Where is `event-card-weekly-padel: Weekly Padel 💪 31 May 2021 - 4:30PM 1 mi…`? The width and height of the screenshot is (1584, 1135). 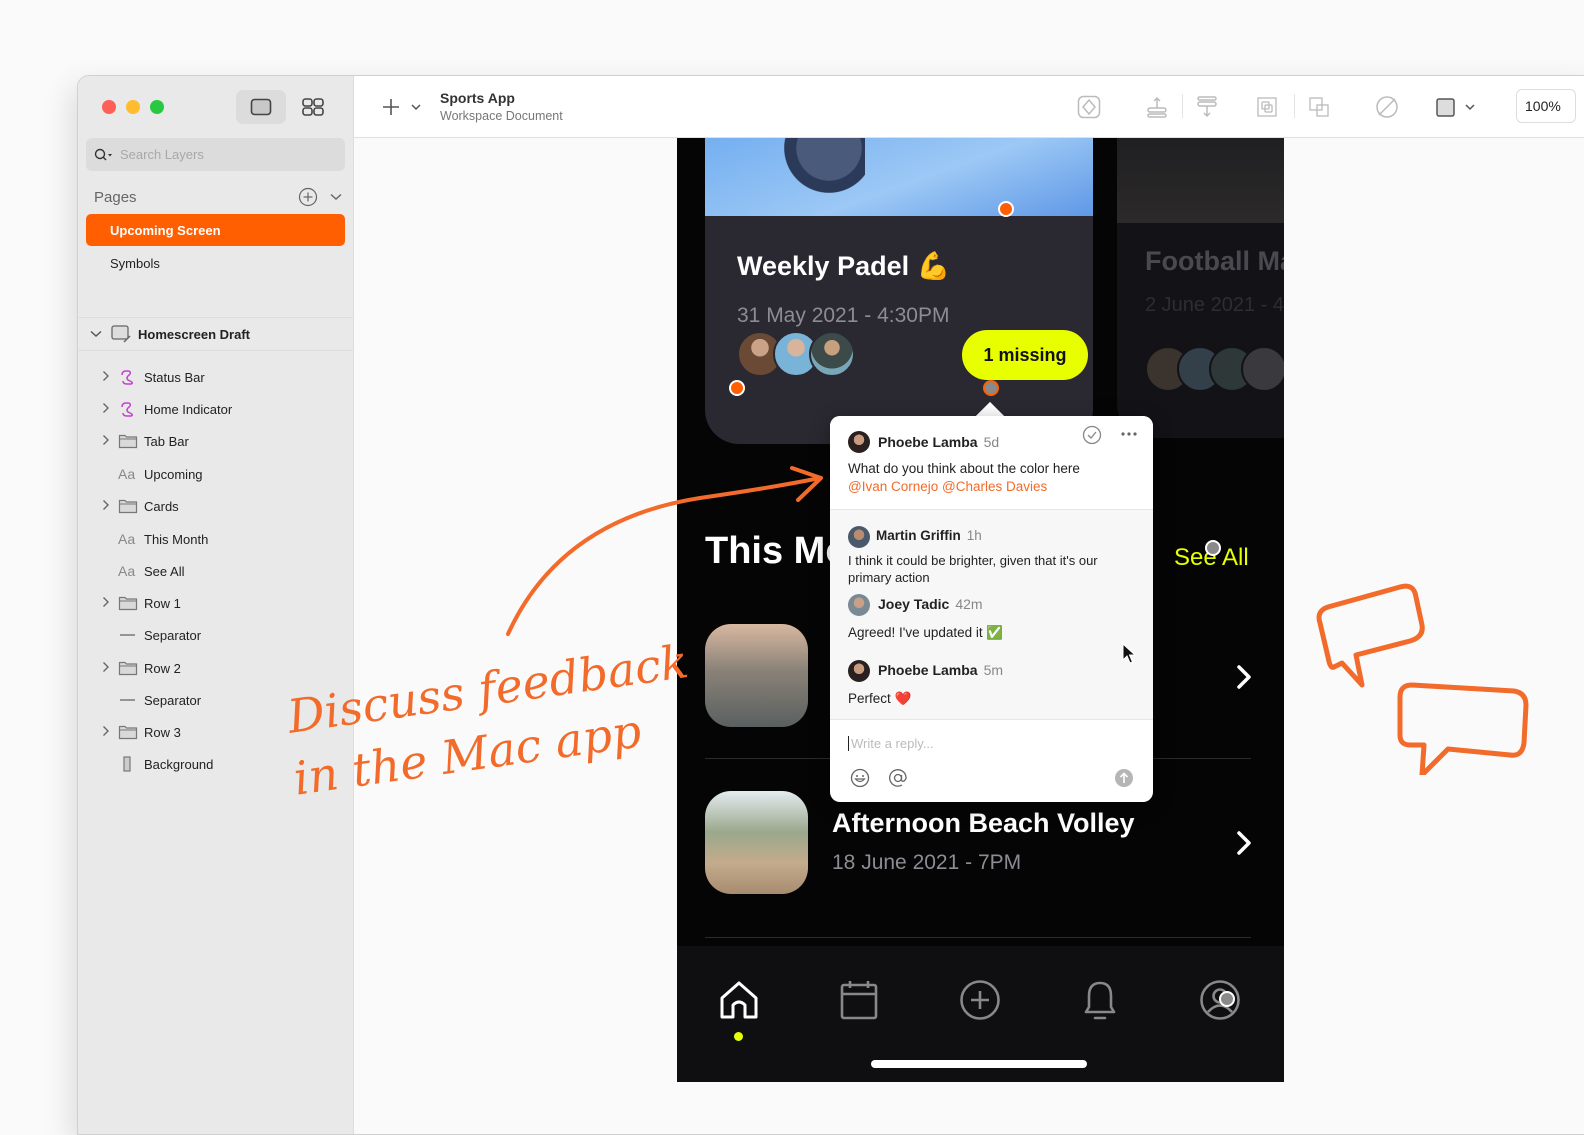
event-card-weekly-padel: Weekly Padel 💪 31 May 2021 - 4:30PM 1 mi… is located at coordinates (899, 291).